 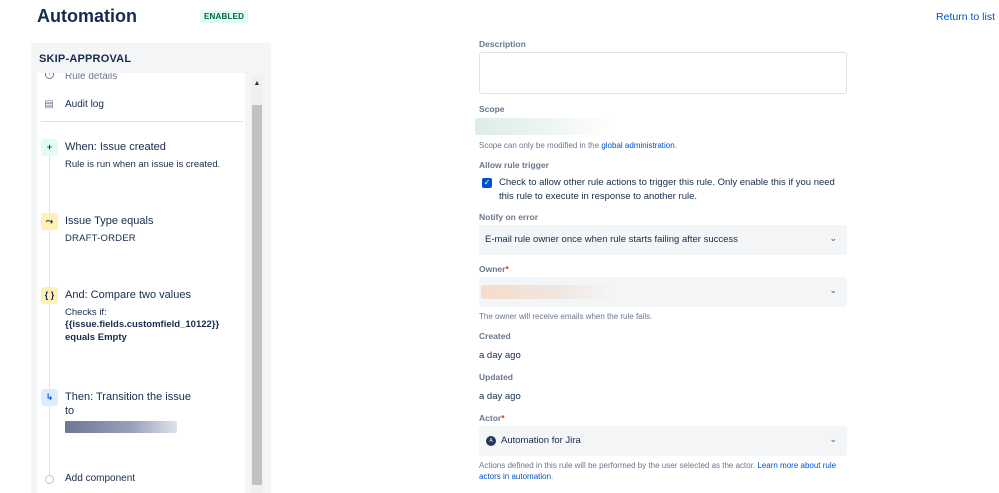 I want to click on actor-label-text: Actor, so click(x=490, y=418).